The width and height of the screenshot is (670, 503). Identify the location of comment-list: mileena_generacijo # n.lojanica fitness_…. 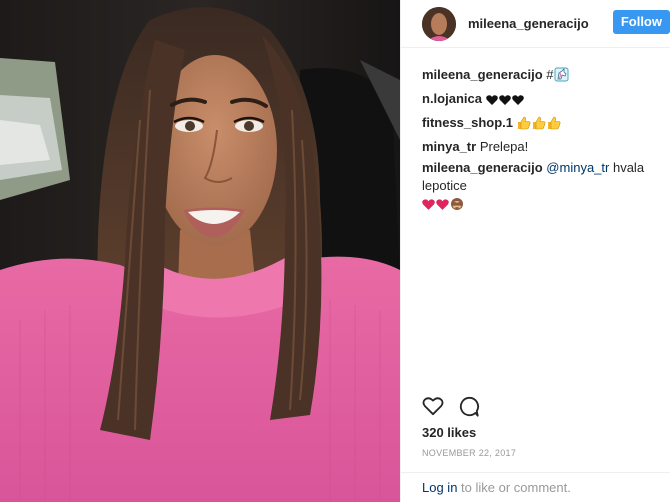
(544, 142).